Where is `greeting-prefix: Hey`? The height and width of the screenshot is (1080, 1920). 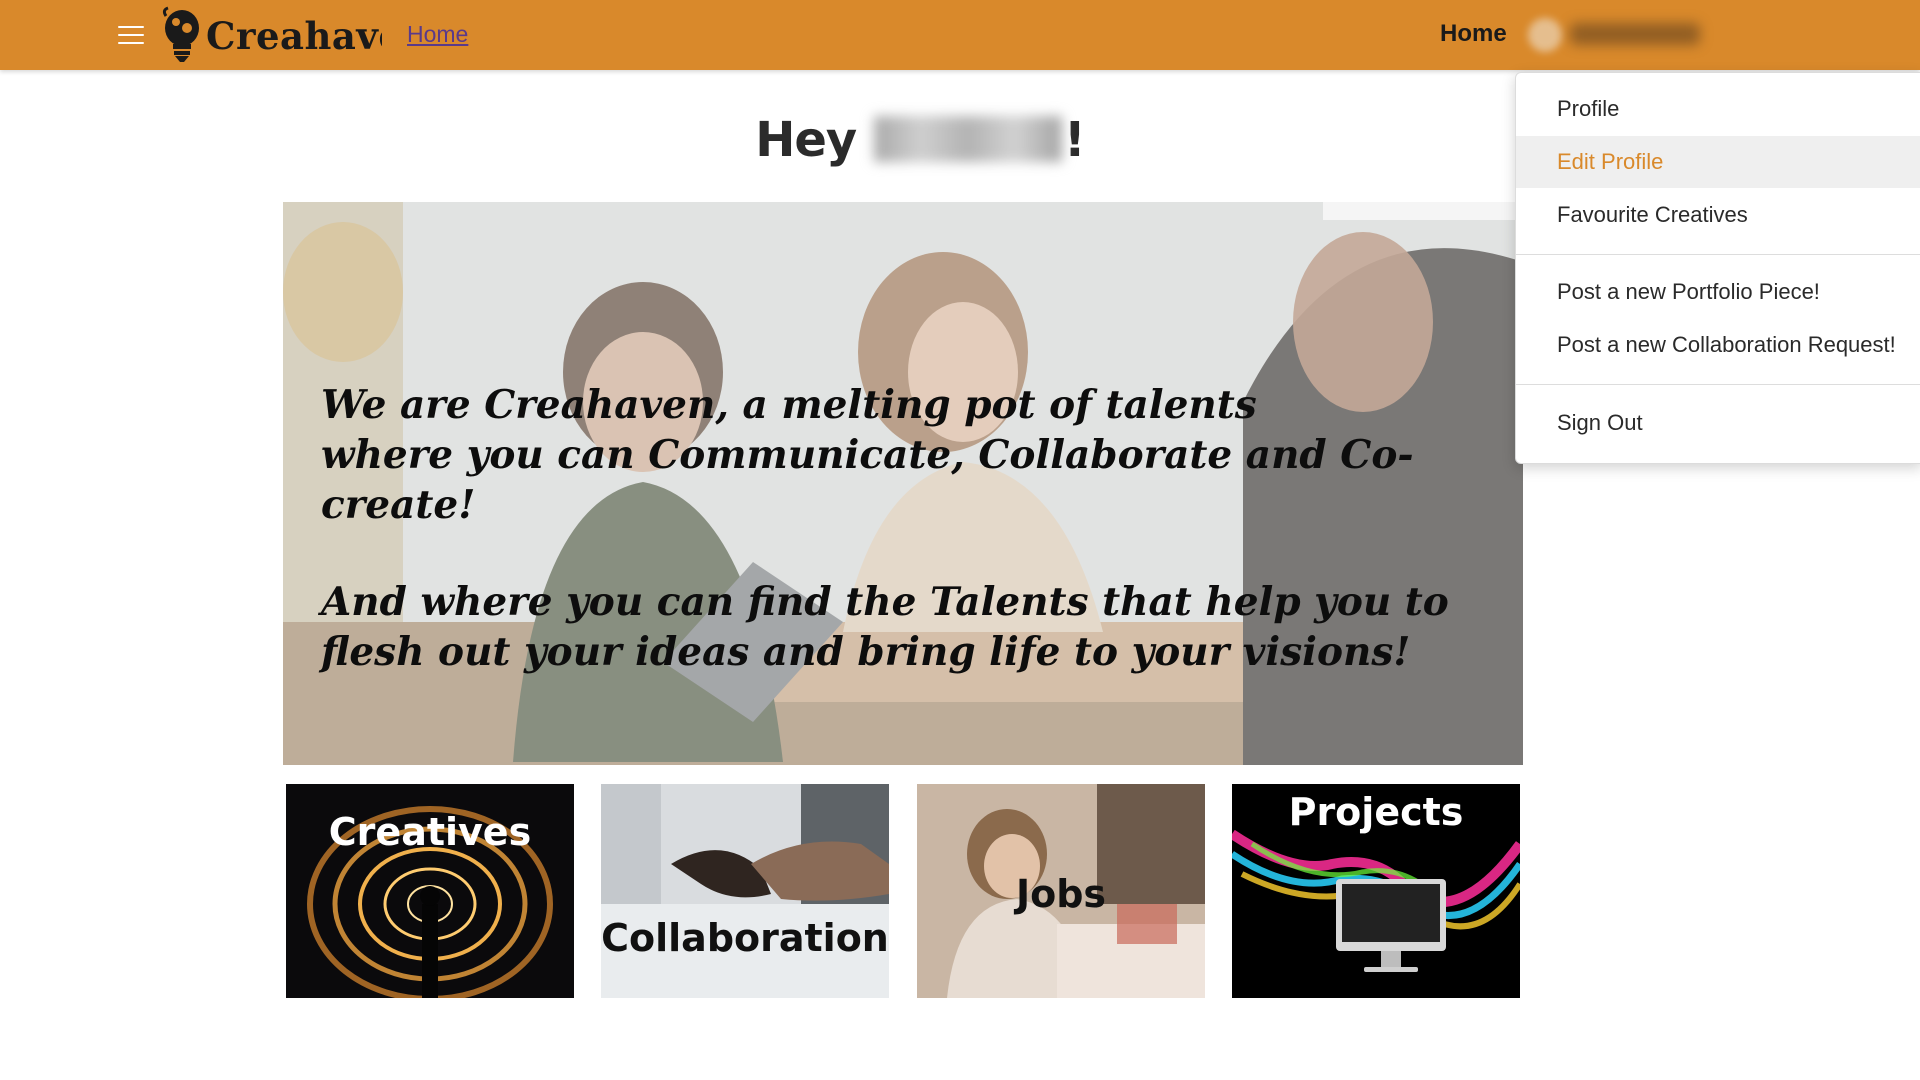 greeting-prefix: Hey is located at coordinates (806, 140).